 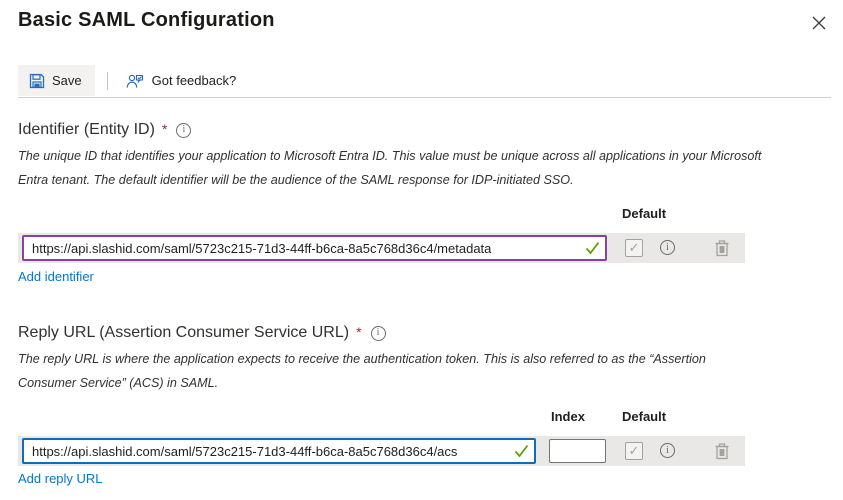 I want to click on index-input, so click(x=577, y=451).